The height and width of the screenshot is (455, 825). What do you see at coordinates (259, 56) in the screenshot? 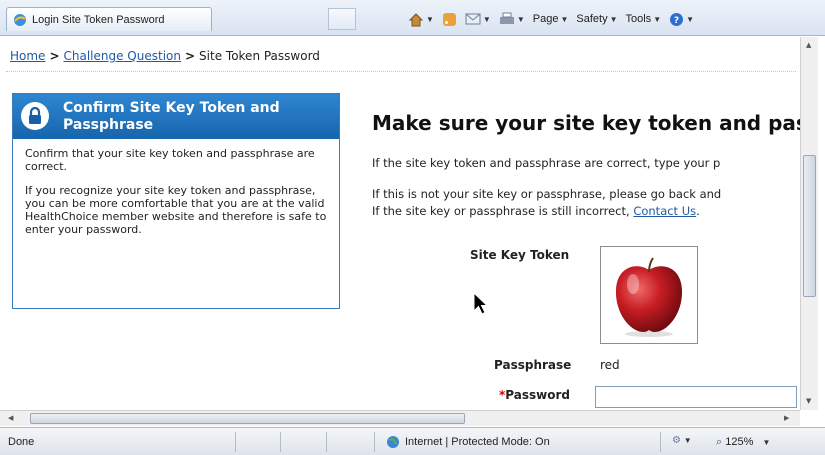
I see `breadcrumb-current: Site Token Password` at bounding box center [259, 56].